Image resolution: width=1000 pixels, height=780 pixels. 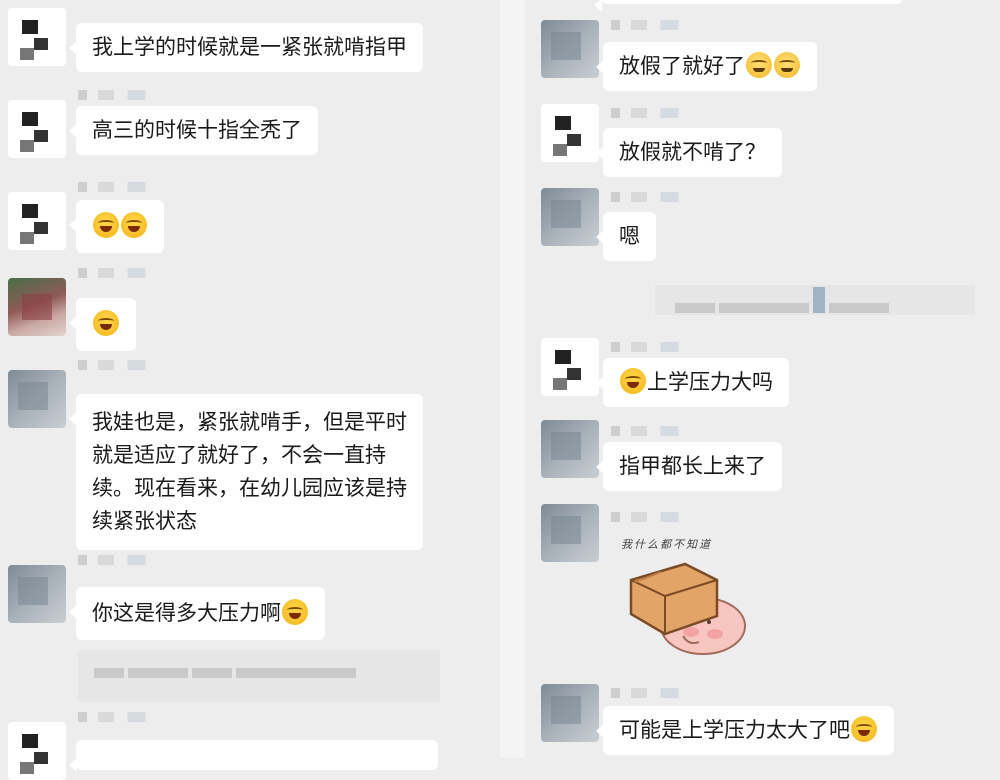 I want to click on message-text: 放假了就好了, so click(x=682, y=66).